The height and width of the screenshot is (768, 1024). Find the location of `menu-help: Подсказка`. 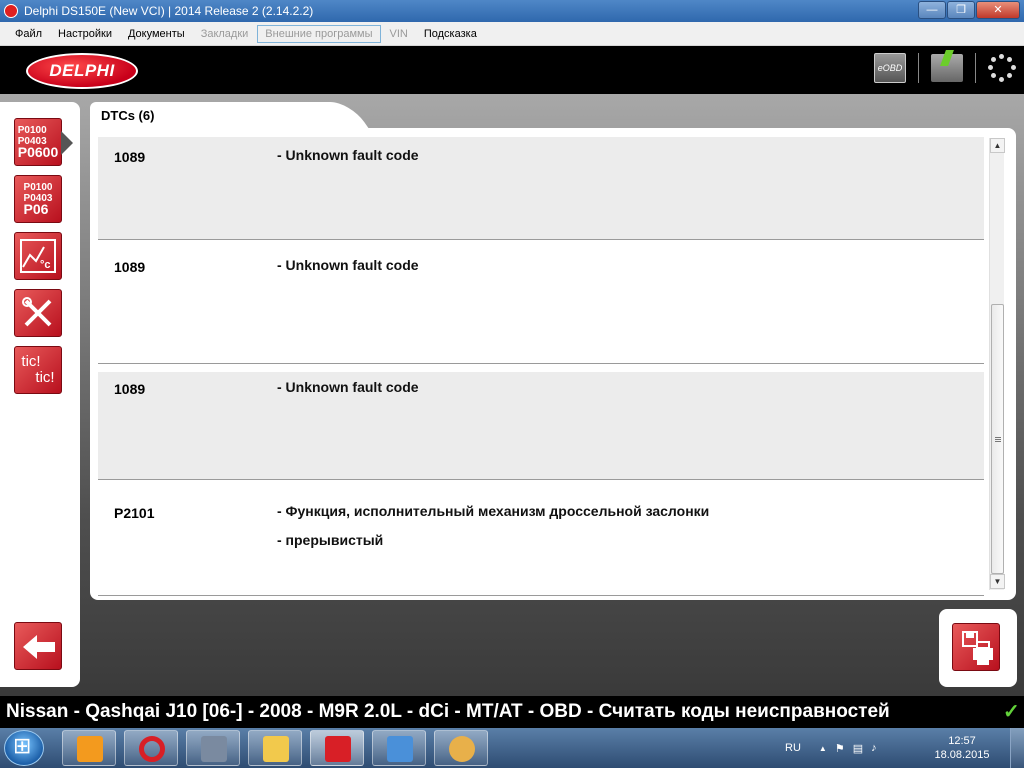

menu-help: Подсказка is located at coordinates (450, 34).